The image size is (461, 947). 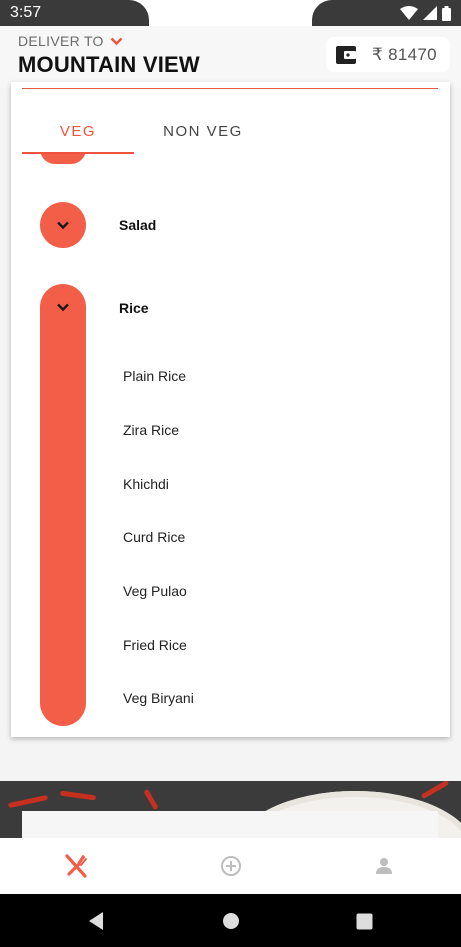 What do you see at coordinates (430, 13) in the screenshot?
I see `signal-icon` at bounding box center [430, 13].